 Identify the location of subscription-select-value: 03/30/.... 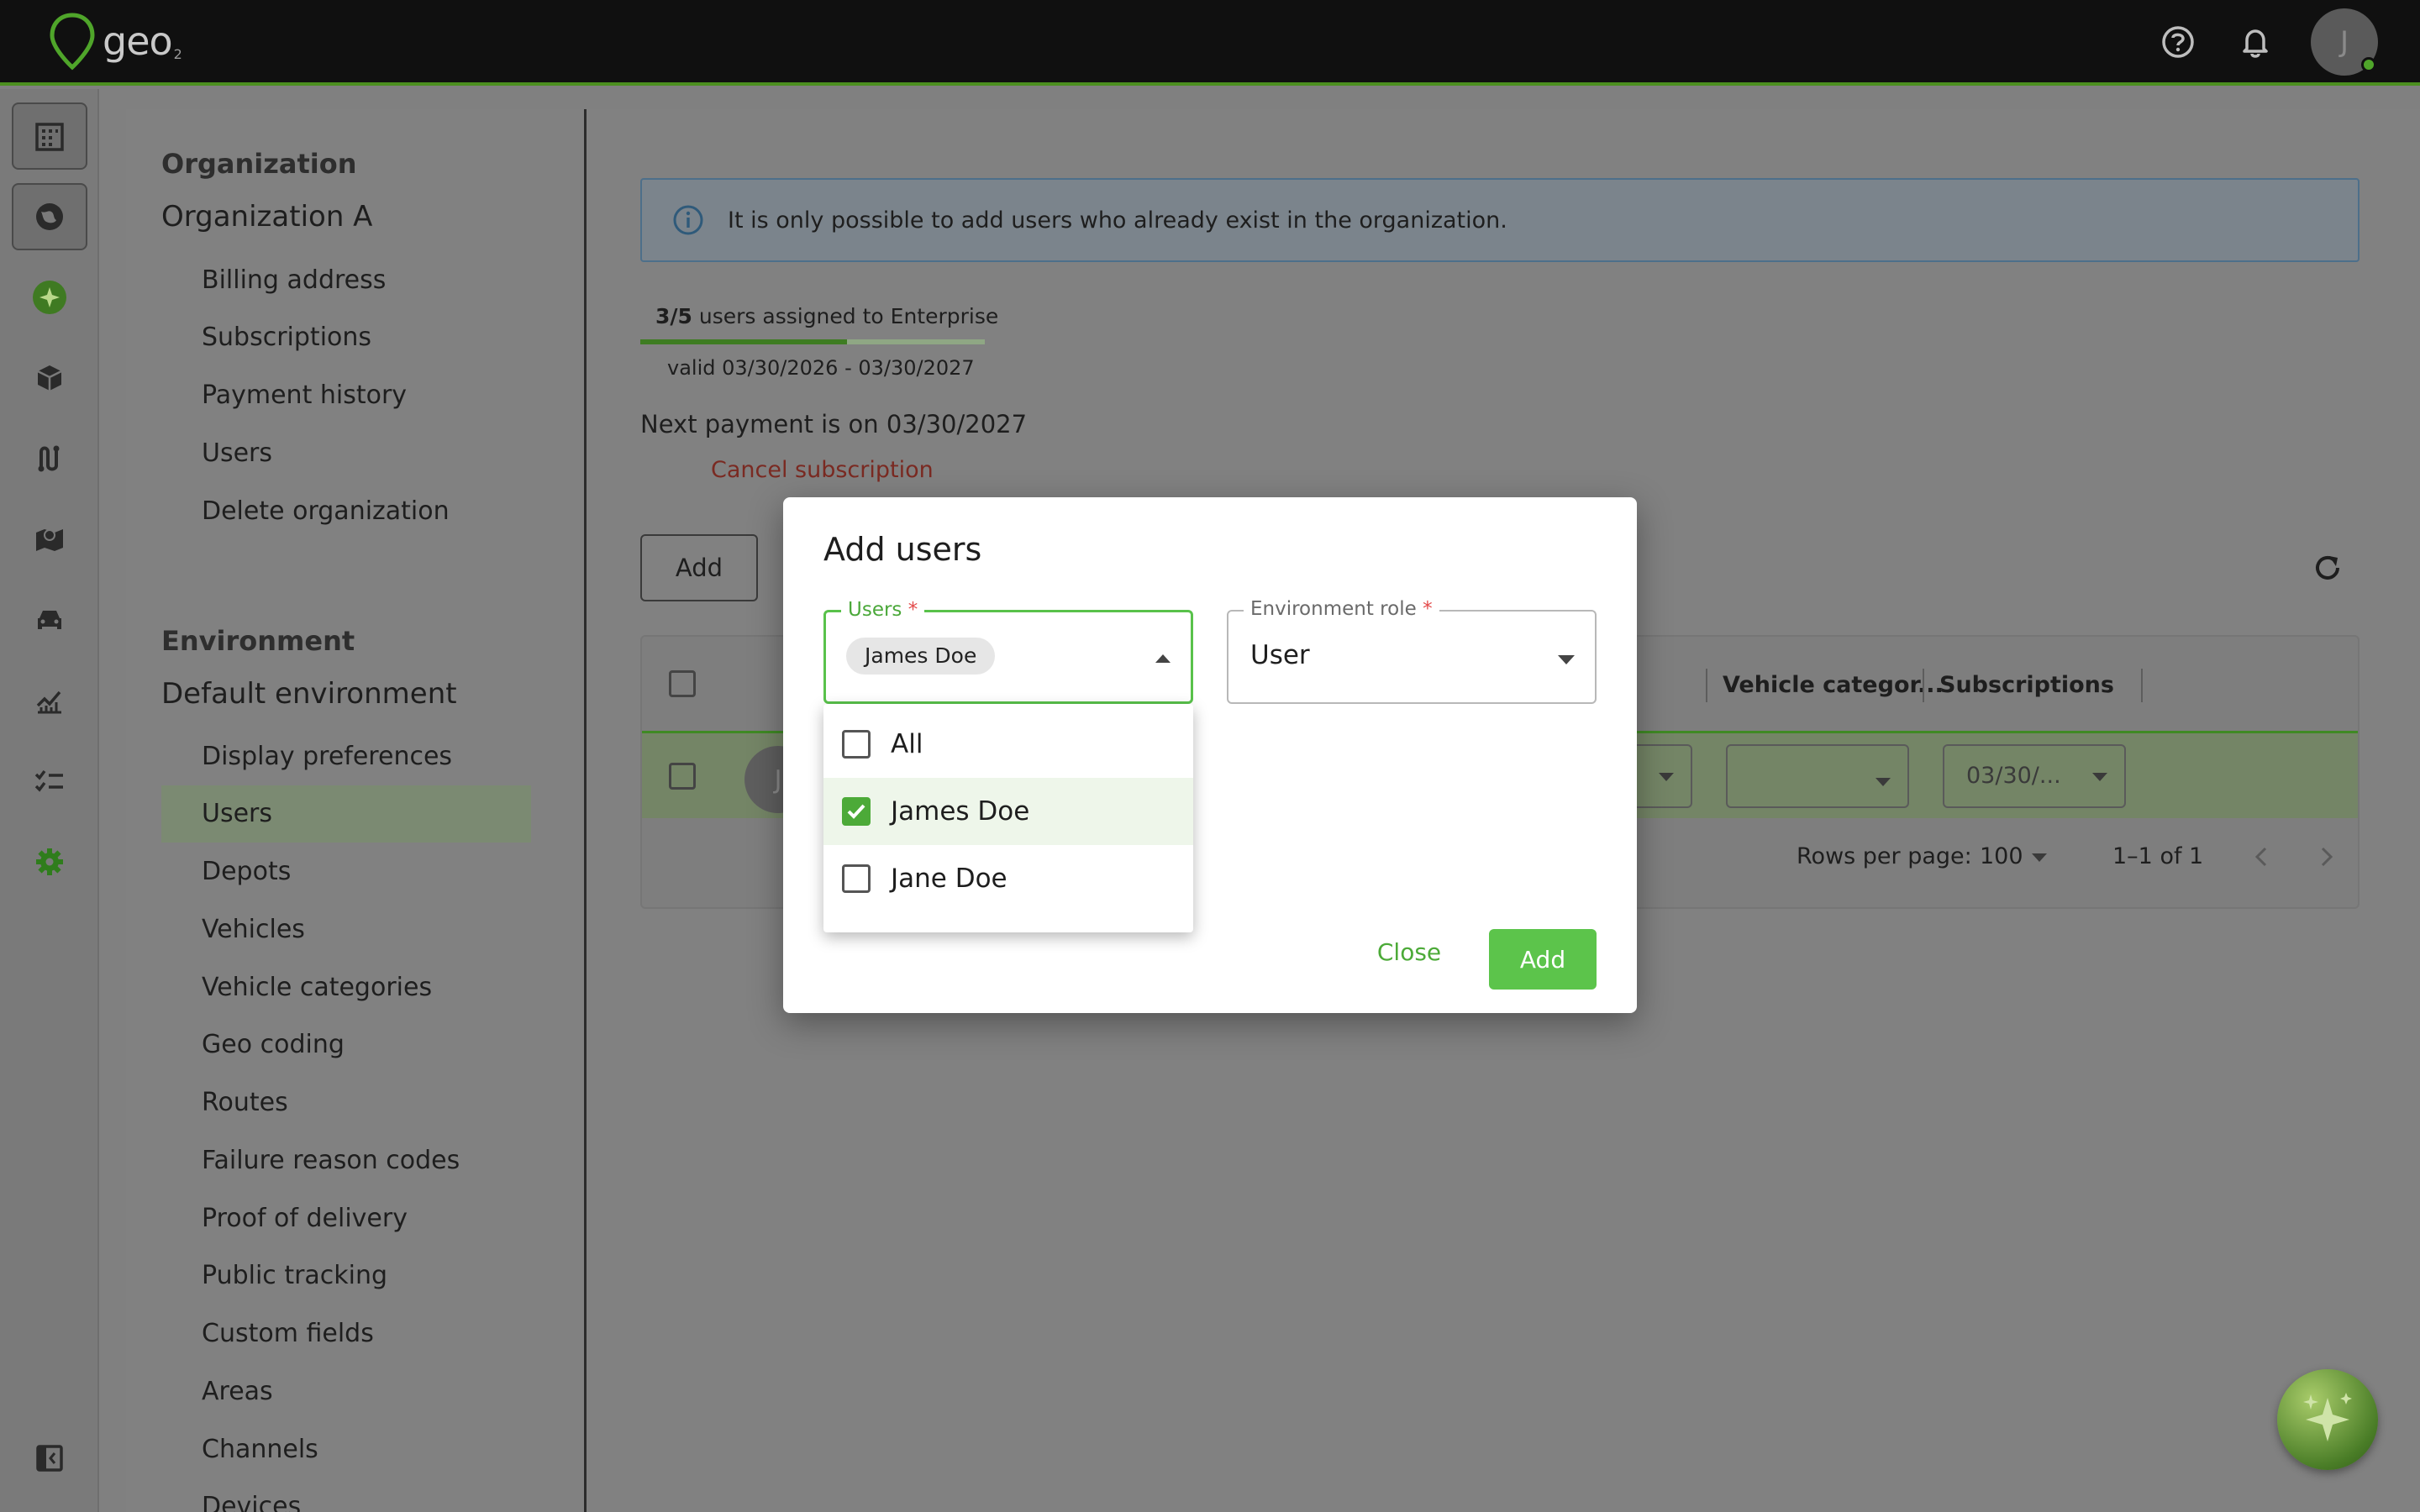
(2013, 776).